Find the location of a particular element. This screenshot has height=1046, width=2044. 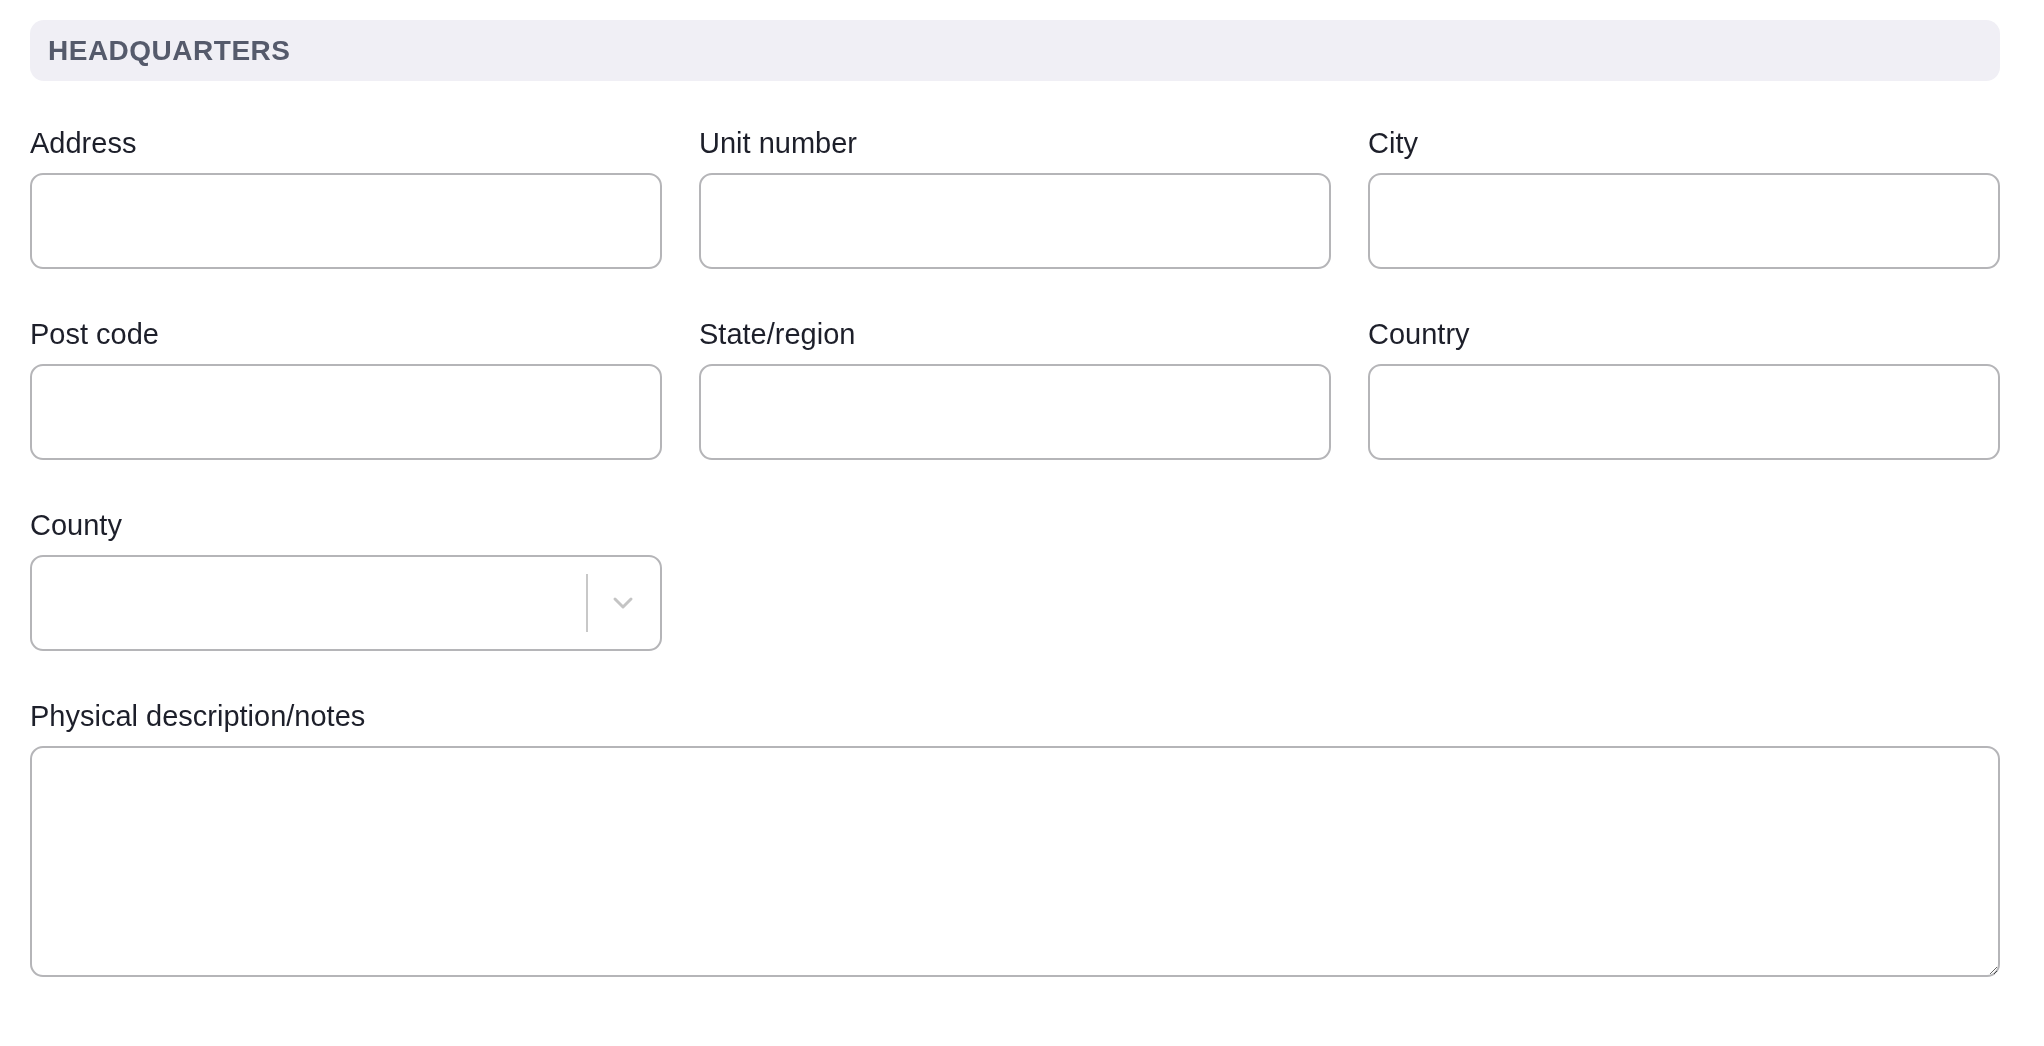

chevron-down-icon is located at coordinates (623, 603).